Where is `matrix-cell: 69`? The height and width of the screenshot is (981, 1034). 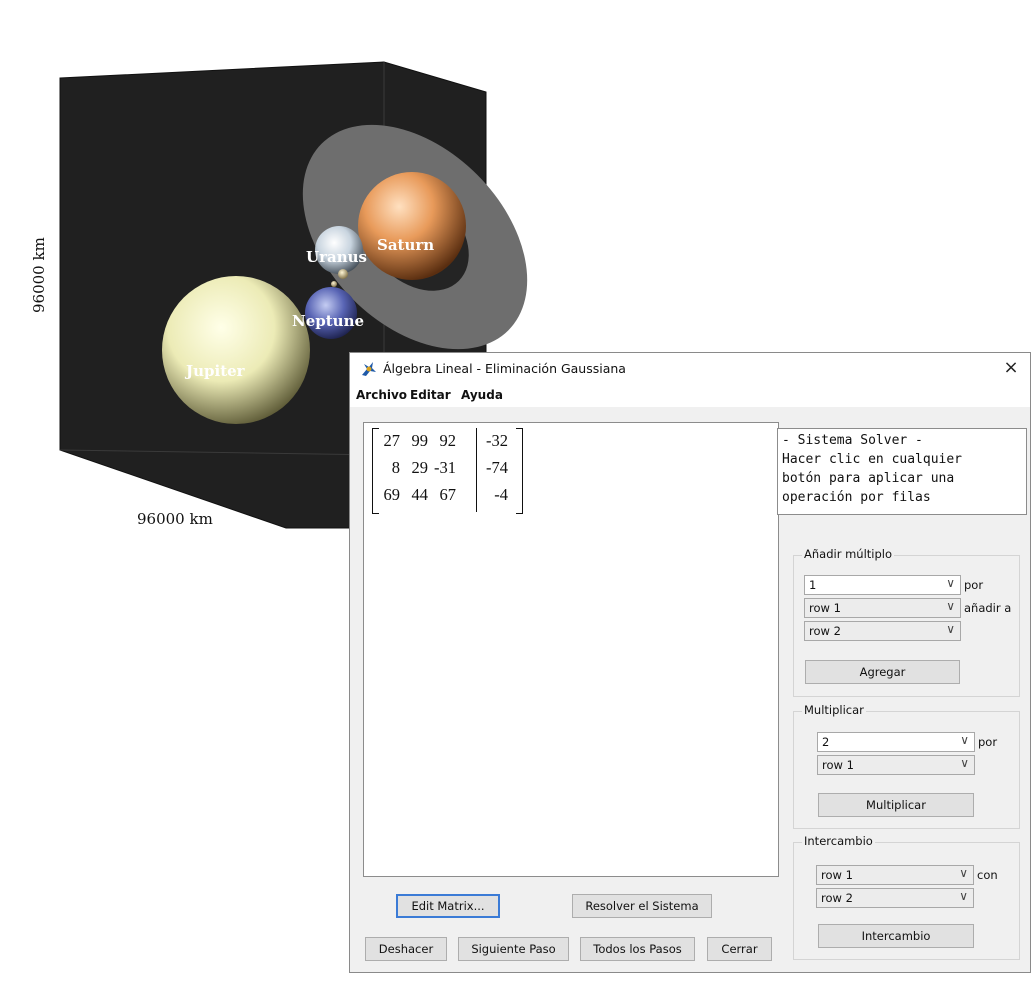
matrix-cell: 69 is located at coordinates (392, 494).